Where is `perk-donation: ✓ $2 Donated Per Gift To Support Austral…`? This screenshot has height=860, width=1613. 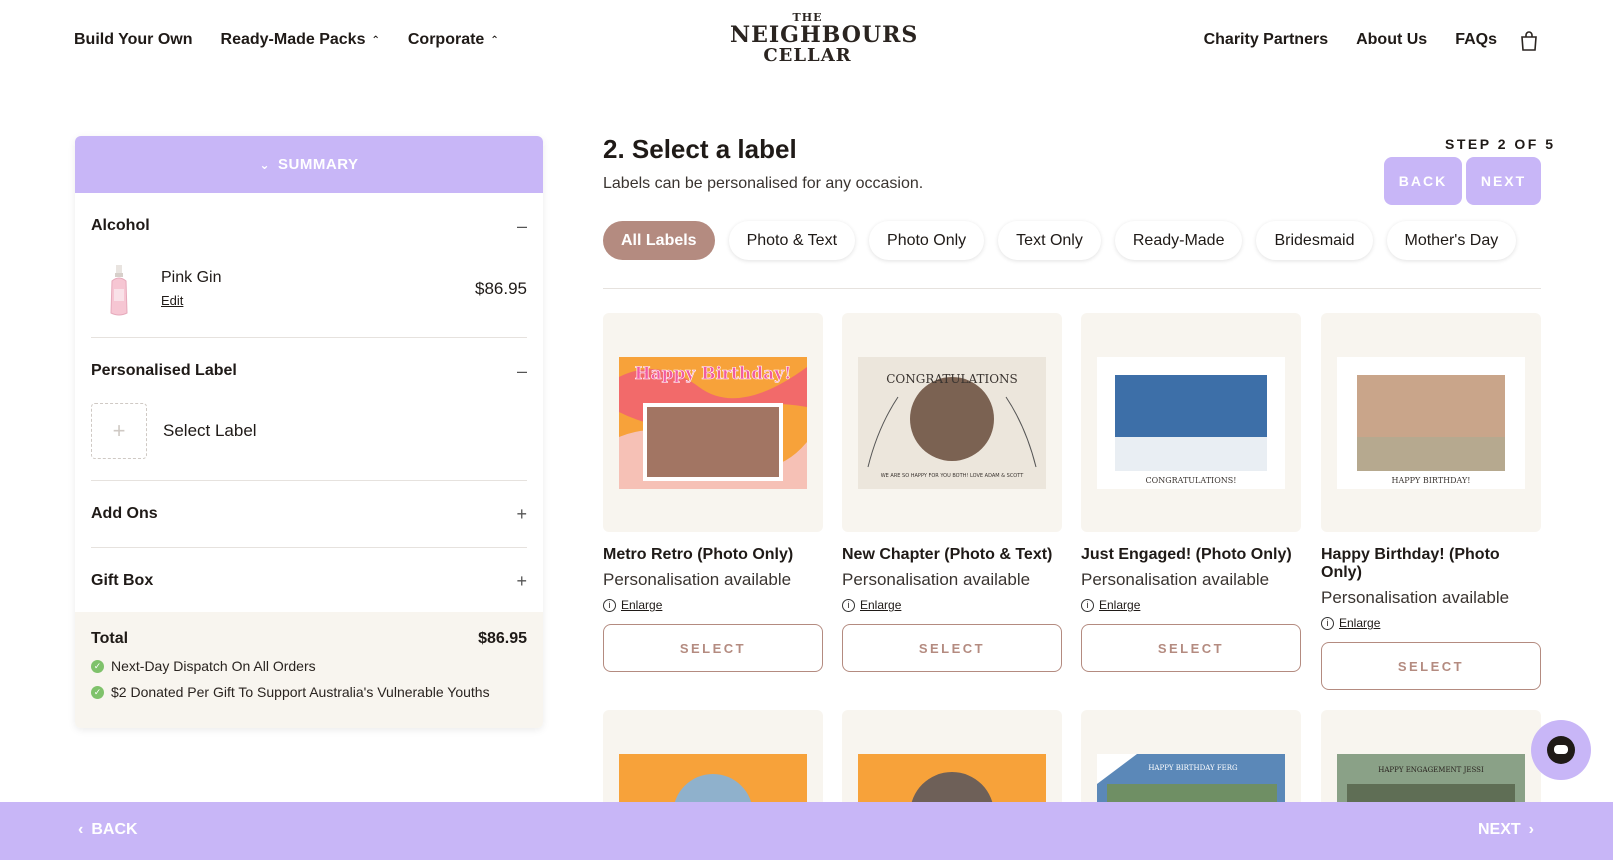 perk-donation: ✓ $2 Donated Per Gift To Support Austral… is located at coordinates (309, 692).